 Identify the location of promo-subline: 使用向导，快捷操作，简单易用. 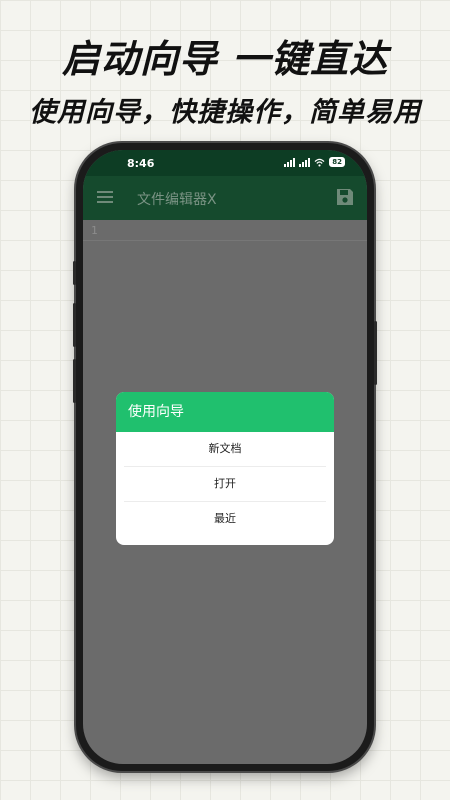
(225, 112).